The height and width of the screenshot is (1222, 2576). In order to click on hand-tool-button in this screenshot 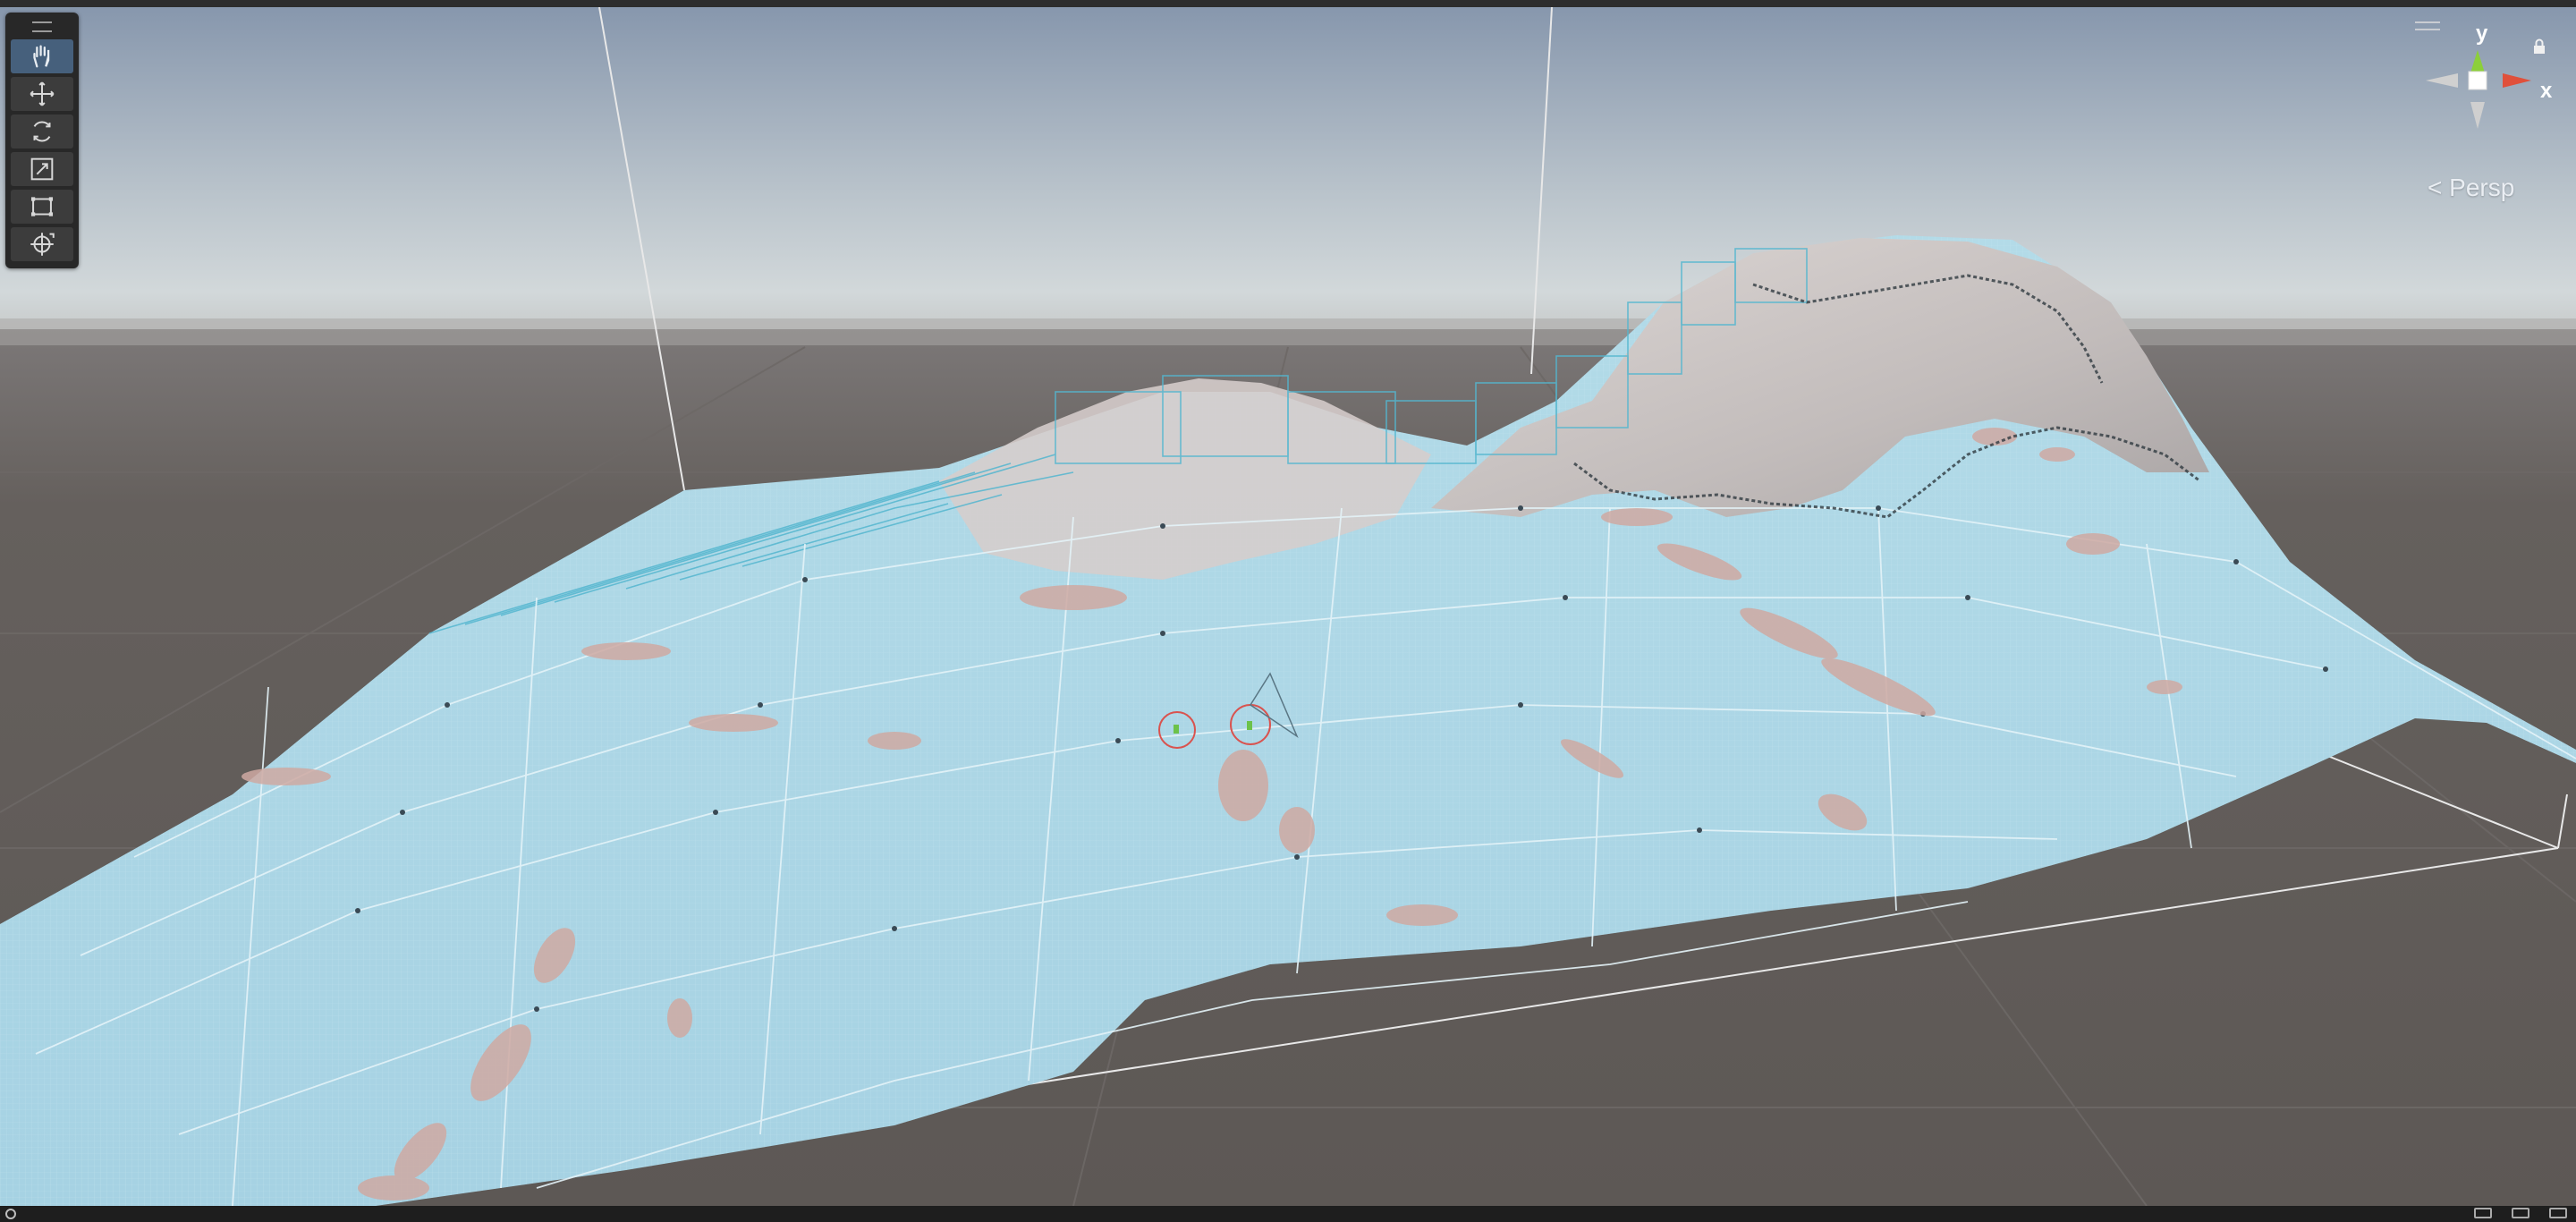, I will do `click(42, 56)`.